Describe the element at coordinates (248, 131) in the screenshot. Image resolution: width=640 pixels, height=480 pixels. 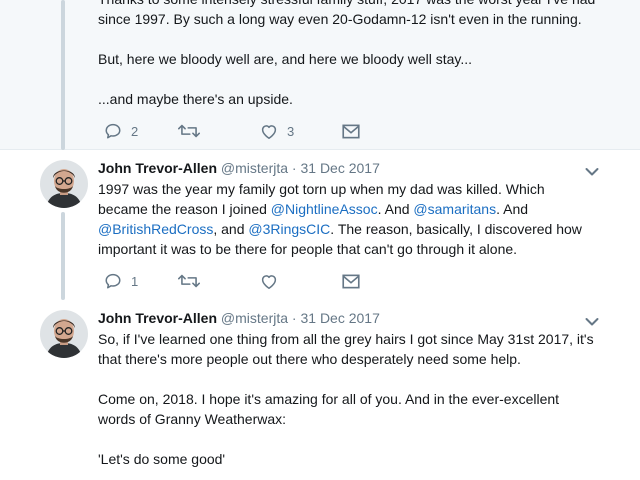
I see `tweet-actions: 2 3` at that location.